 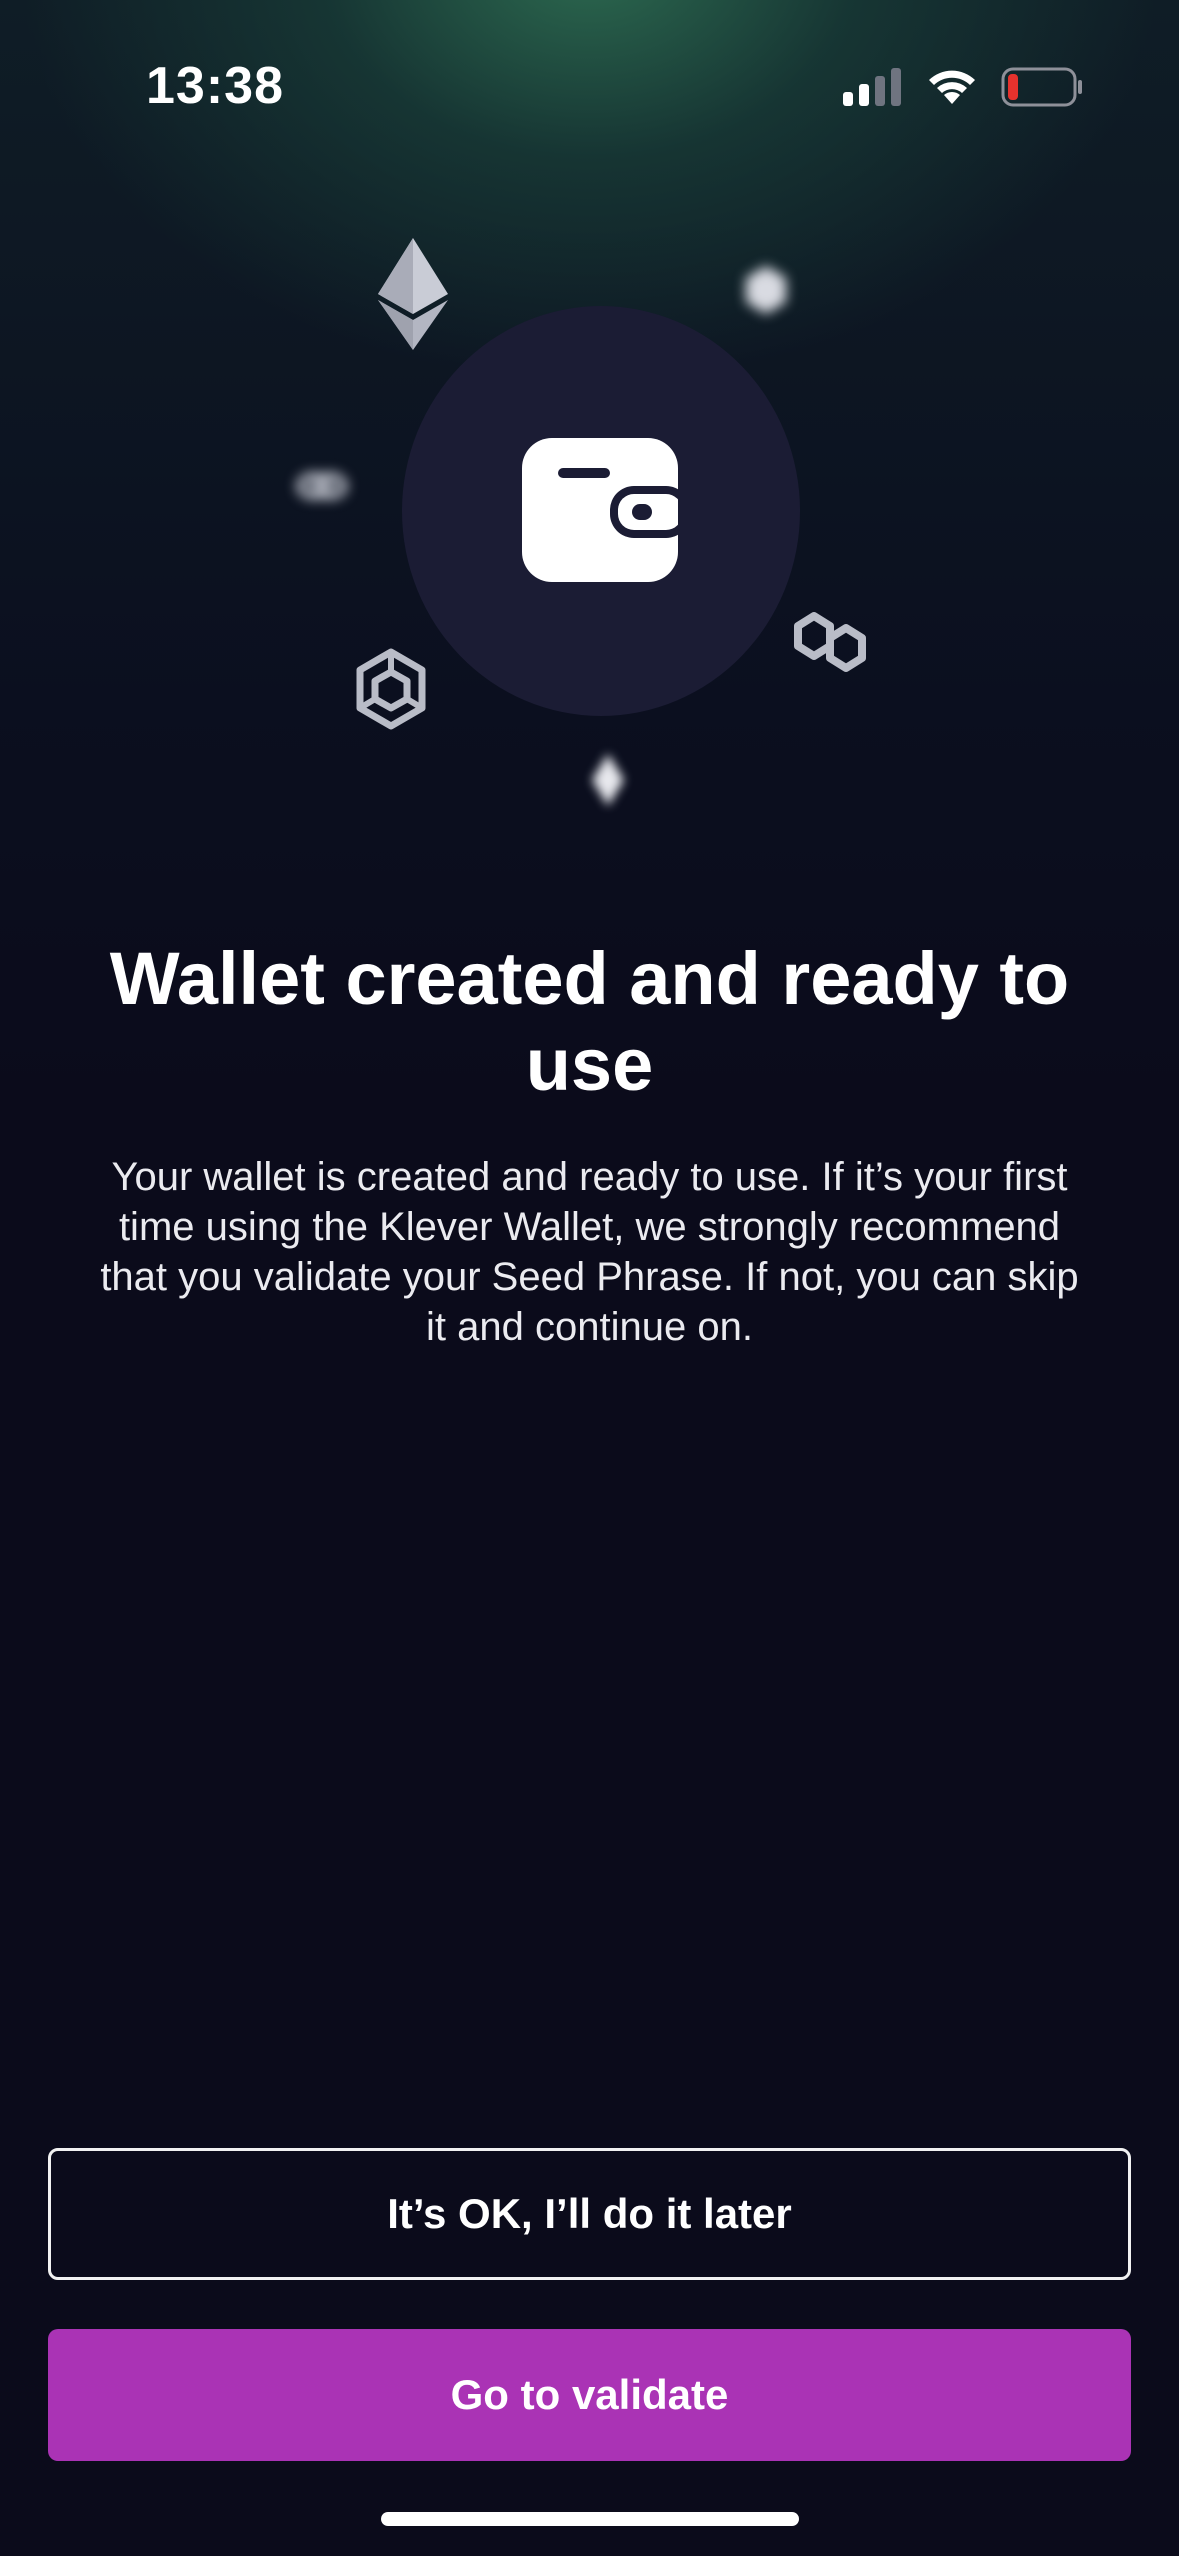 What do you see at coordinates (1041, 87) in the screenshot?
I see `battery-icon` at bounding box center [1041, 87].